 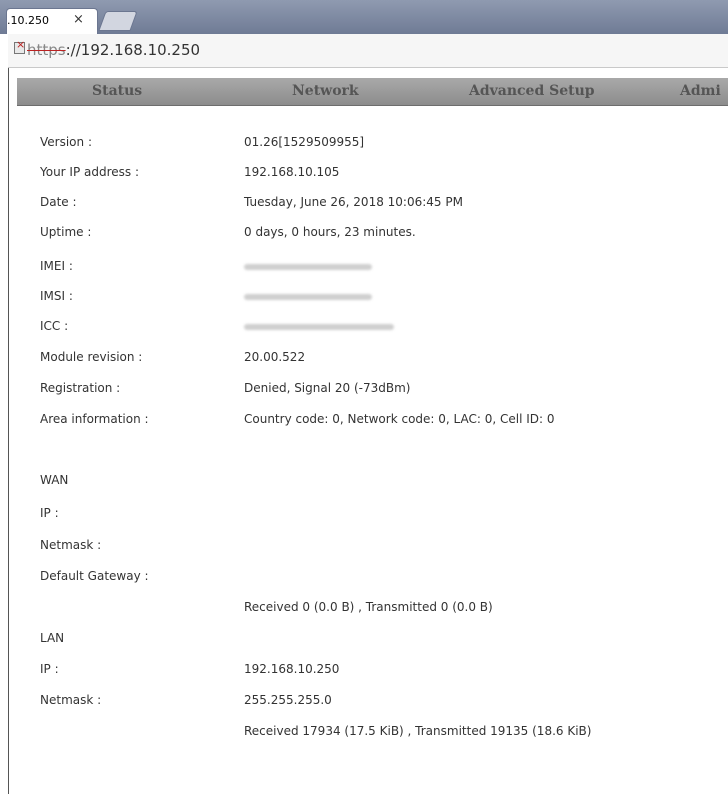 I want to click on lan-netmask-label: Netmask :, so click(x=71, y=700).